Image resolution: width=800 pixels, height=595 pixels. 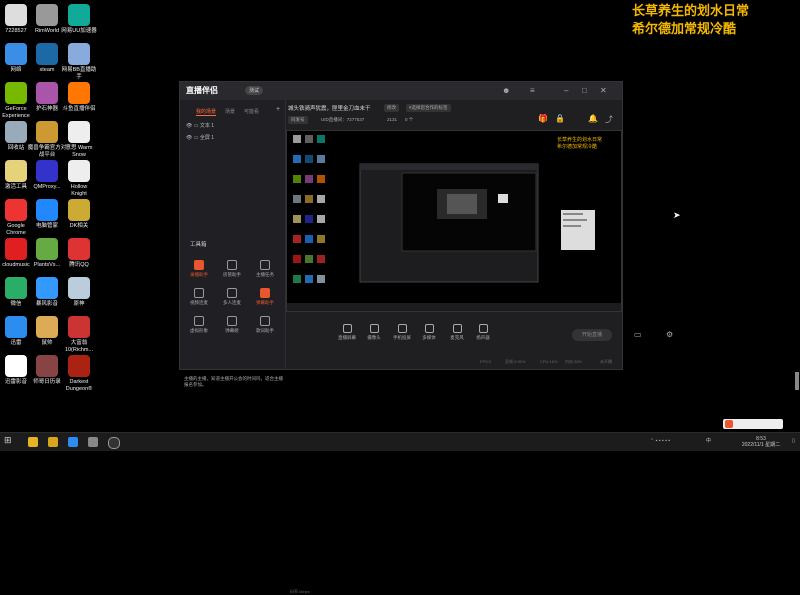 What do you see at coordinates (114, 443) in the screenshot?
I see `live-companion-taskbar-icon` at bounding box center [114, 443].